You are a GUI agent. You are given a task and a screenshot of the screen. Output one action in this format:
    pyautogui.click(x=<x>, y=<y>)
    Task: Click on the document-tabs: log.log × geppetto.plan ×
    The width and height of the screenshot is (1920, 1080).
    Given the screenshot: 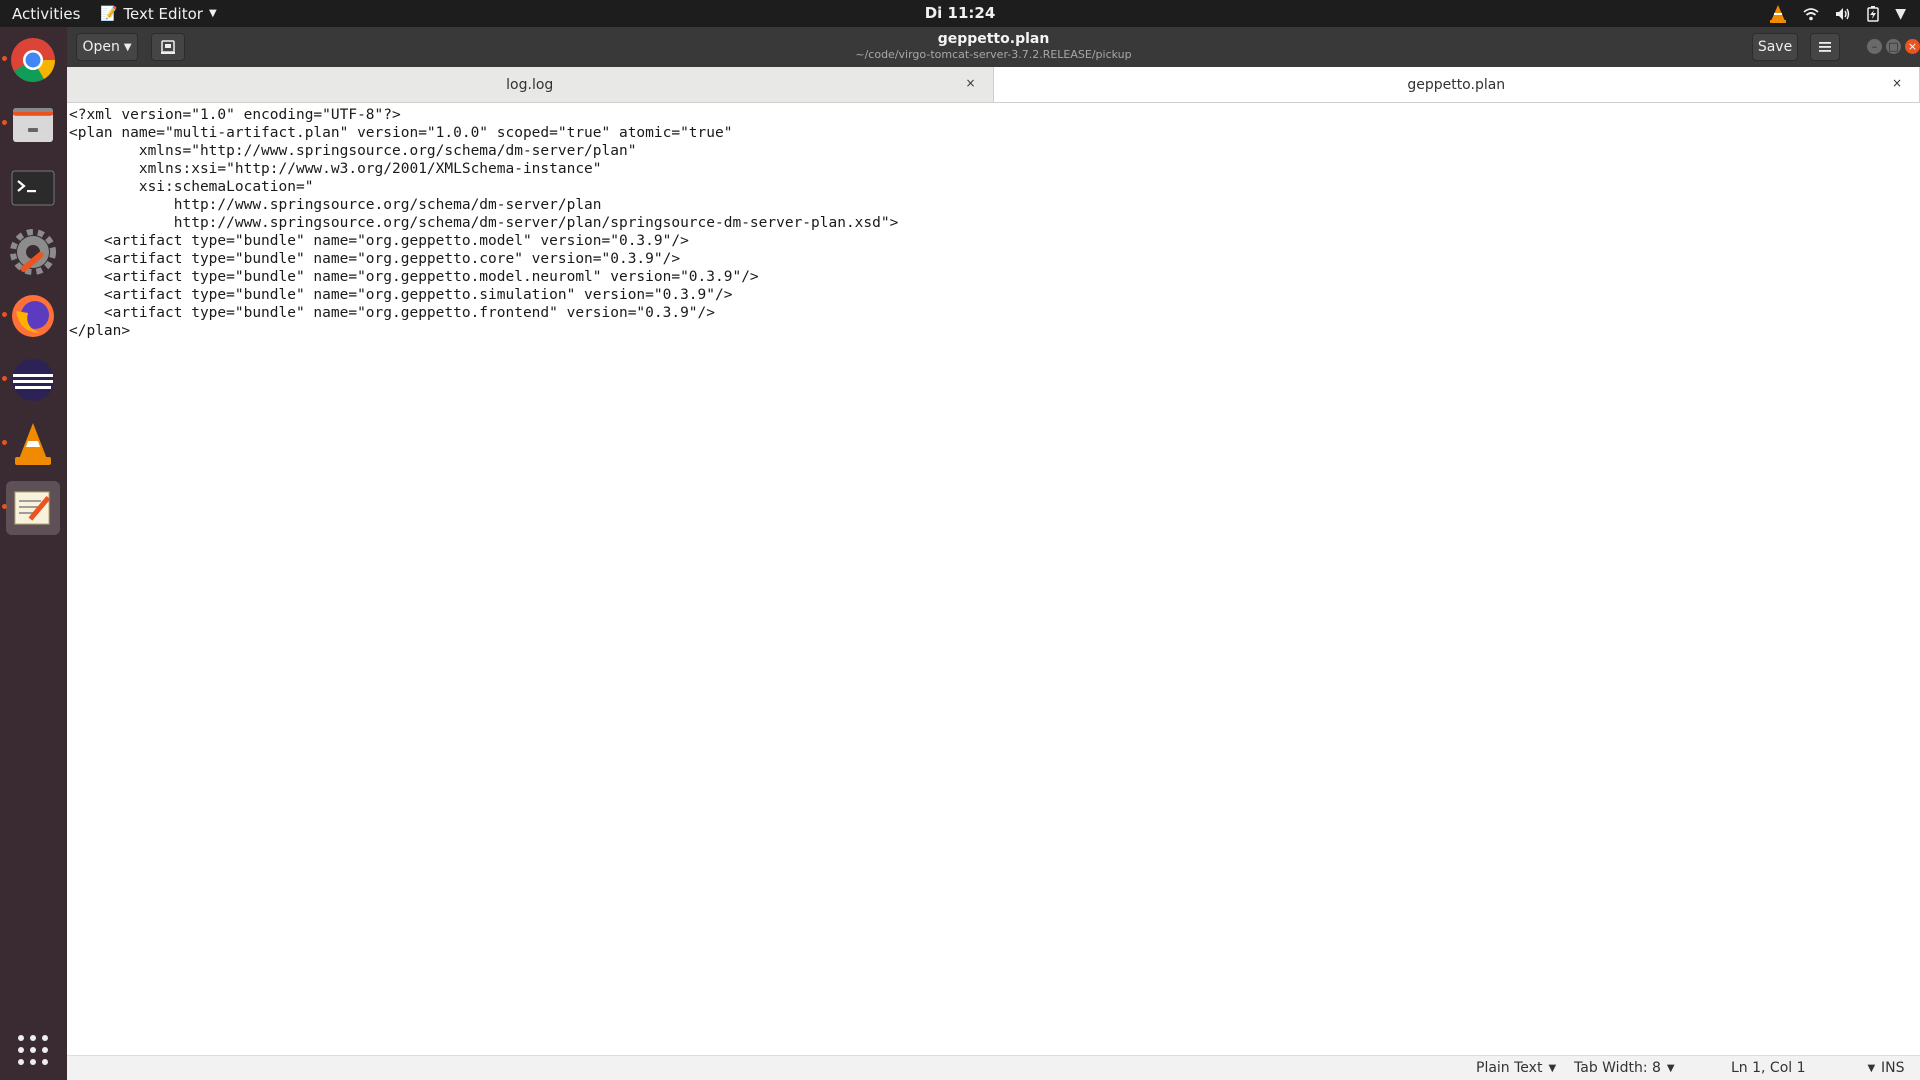 What is the action you would take?
    pyautogui.click(x=993, y=85)
    